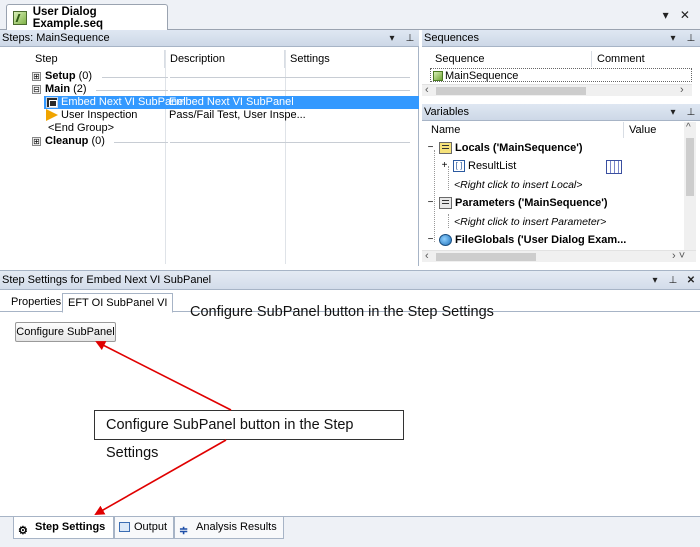  I want to click on variables-vertical-scrollbar: ^, so click(690, 186).